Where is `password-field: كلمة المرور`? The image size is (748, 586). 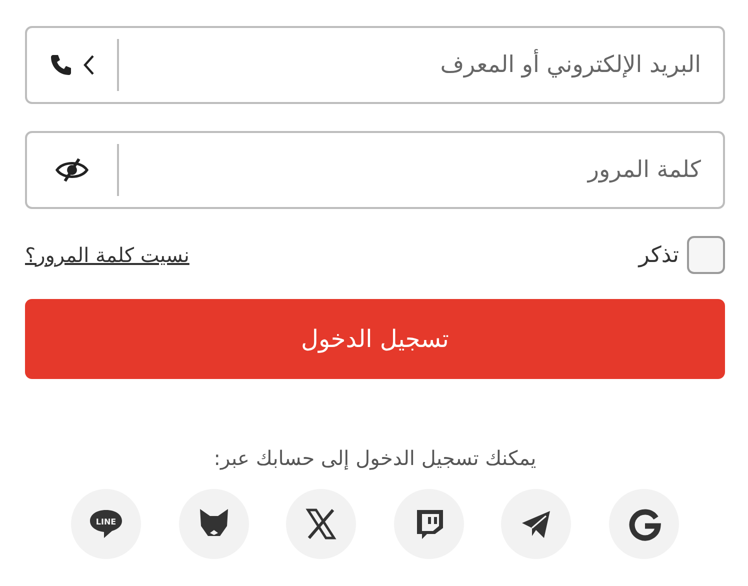
password-field: كلمة المرور is located at coordinates (375, 170).